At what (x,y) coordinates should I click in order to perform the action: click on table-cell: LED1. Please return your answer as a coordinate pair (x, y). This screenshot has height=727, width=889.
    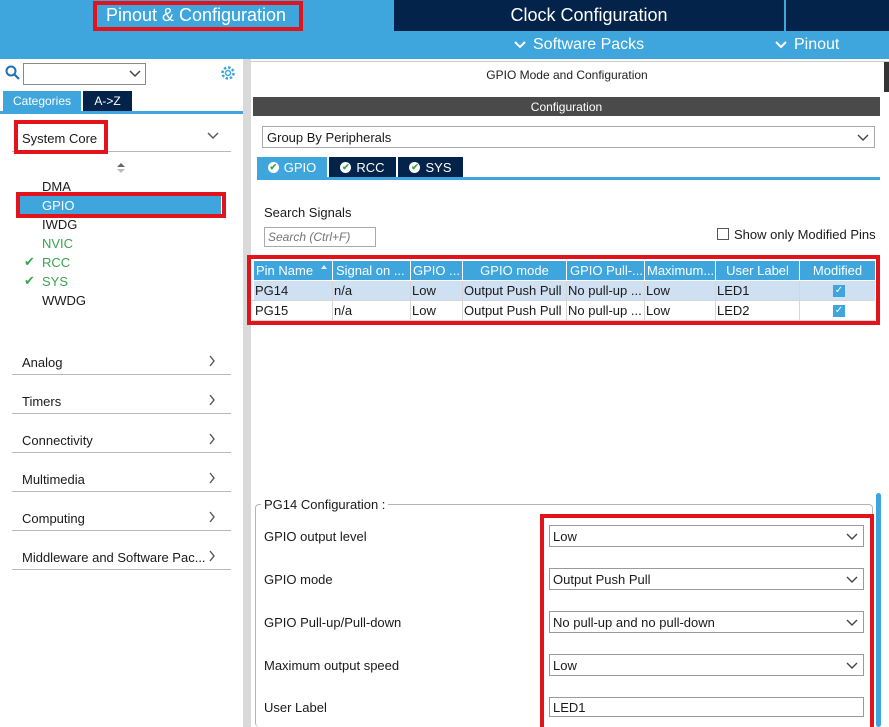
    Looking at the image, I should click on (757, 290).